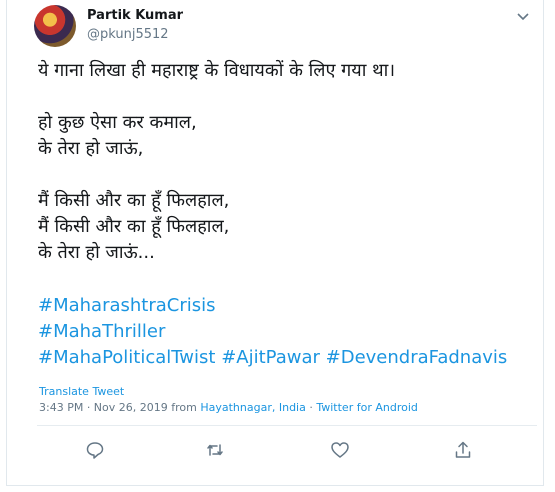 This screenshot has height=492, width=555. What do you see at coordinates (91, 148) in the screenshot?
I see `tweet-line: के तेरा हो जाऊं,` at bounding box center [91, 148].